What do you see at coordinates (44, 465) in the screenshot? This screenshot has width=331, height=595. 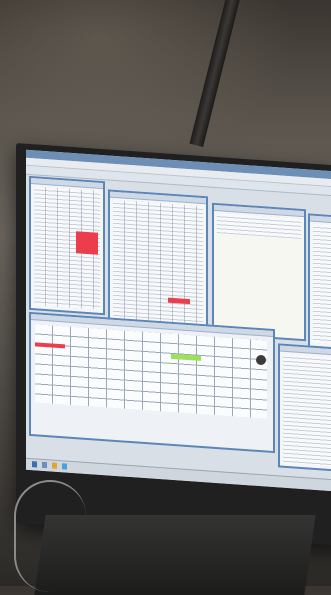 I see `app-icon` at bounding box center [44, 465].